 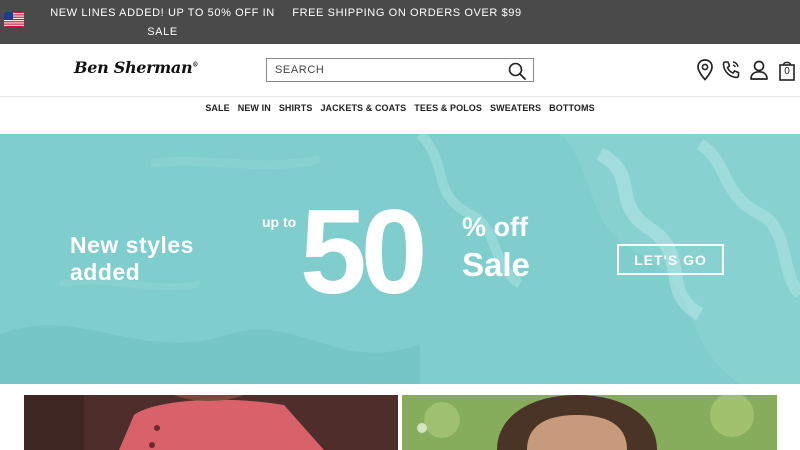 What do you see at coordinates (132, 245) in the screenshot?
I see `hero-headline-line1: New styles` at bounding box center [132, 245].